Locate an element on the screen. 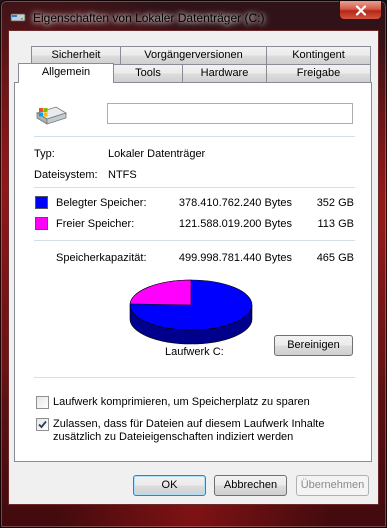 This screenshot has width=387, height=528. free-color-swatch is located at coordinates (41, 223).